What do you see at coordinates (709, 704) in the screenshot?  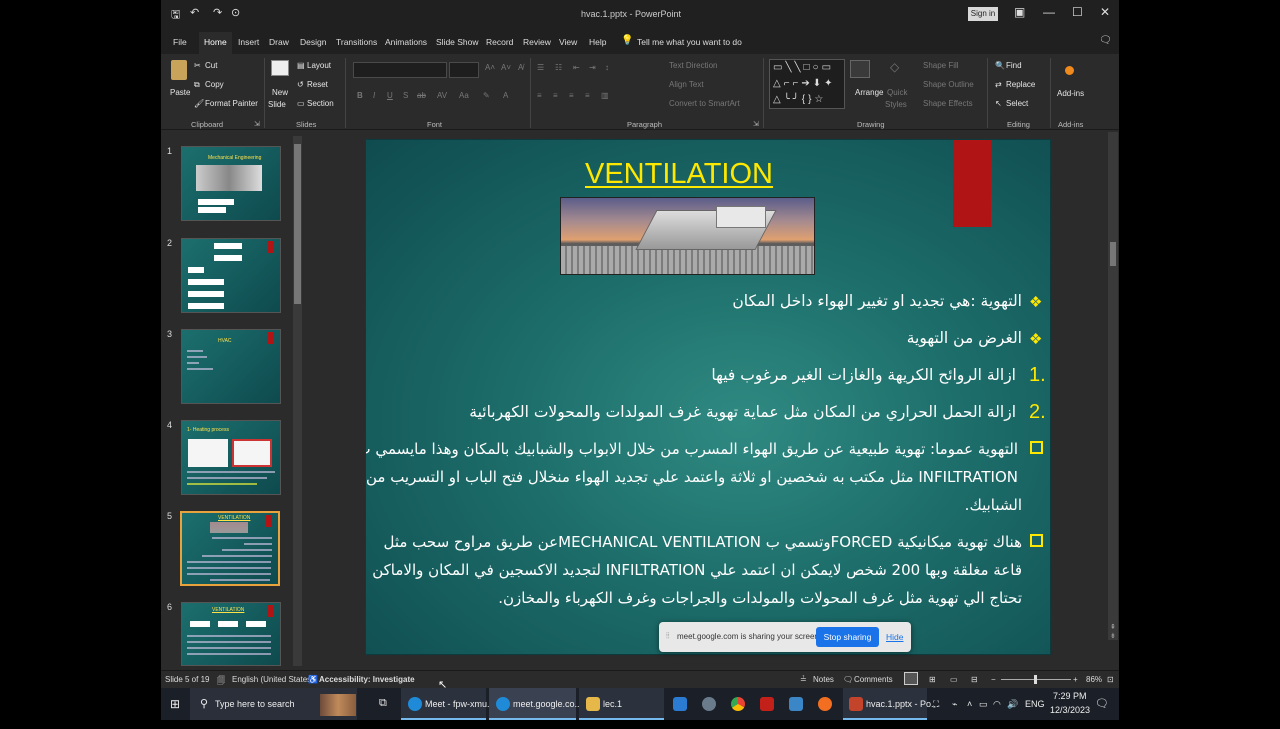 I see `snipping-tool-icon` at bounding box center [709, 704].